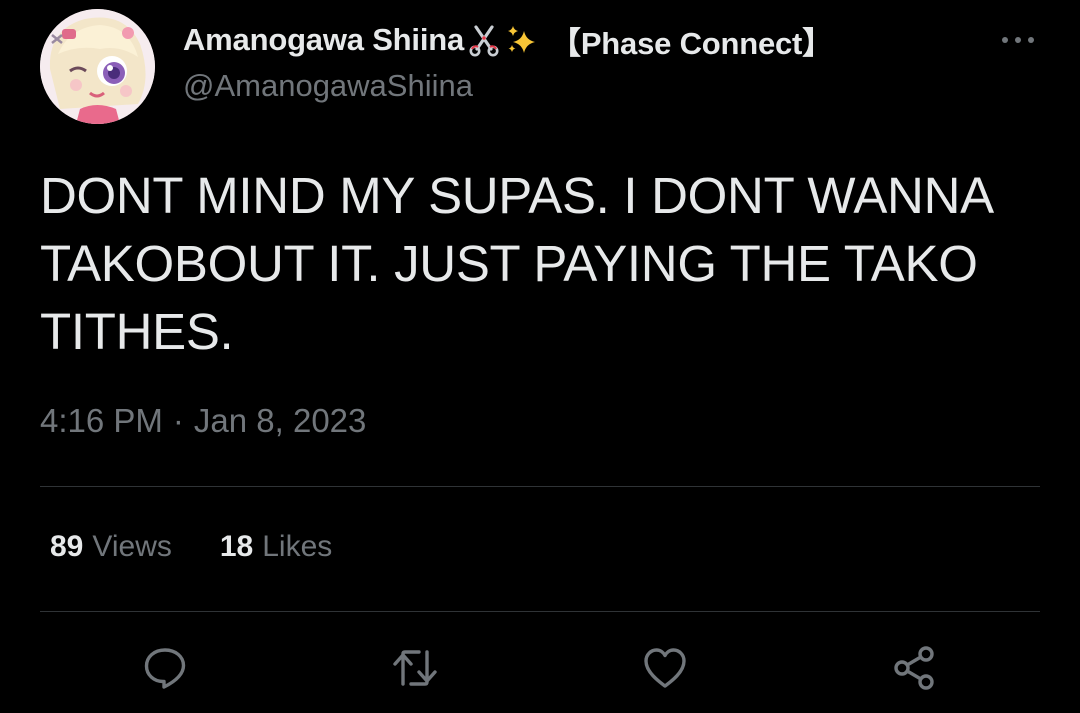  Describe the element at coordinates (522, 40) in the screenshot. I see `sparkles-icon` at that location.